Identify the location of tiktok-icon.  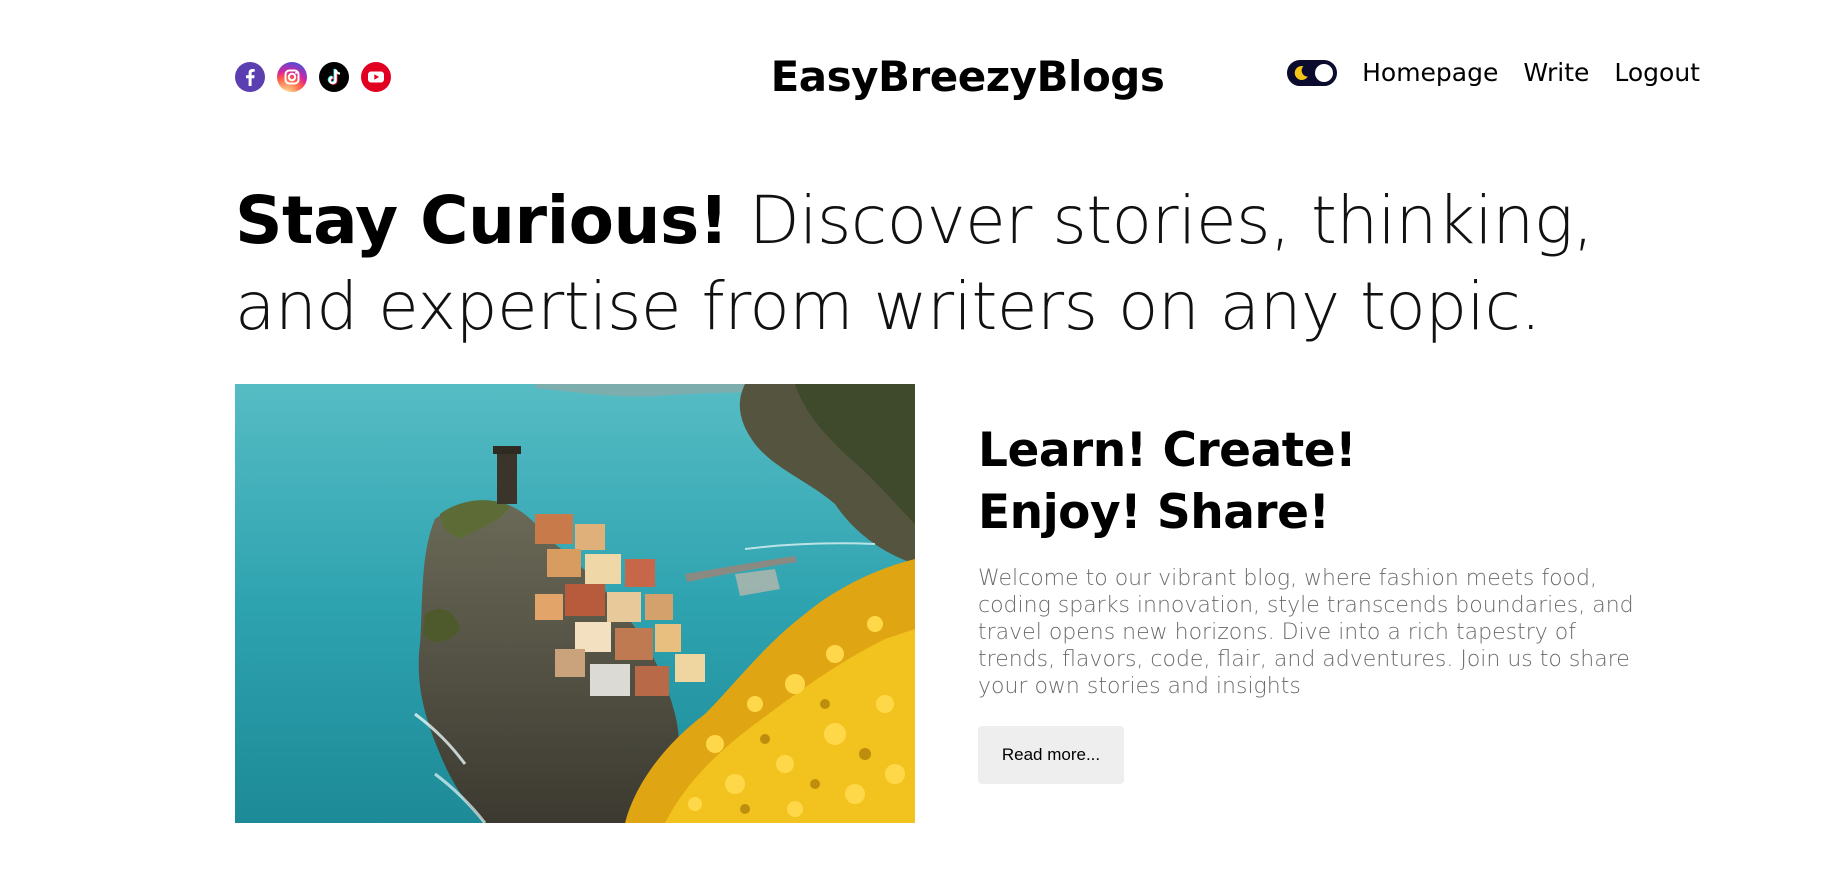
(334, 77).